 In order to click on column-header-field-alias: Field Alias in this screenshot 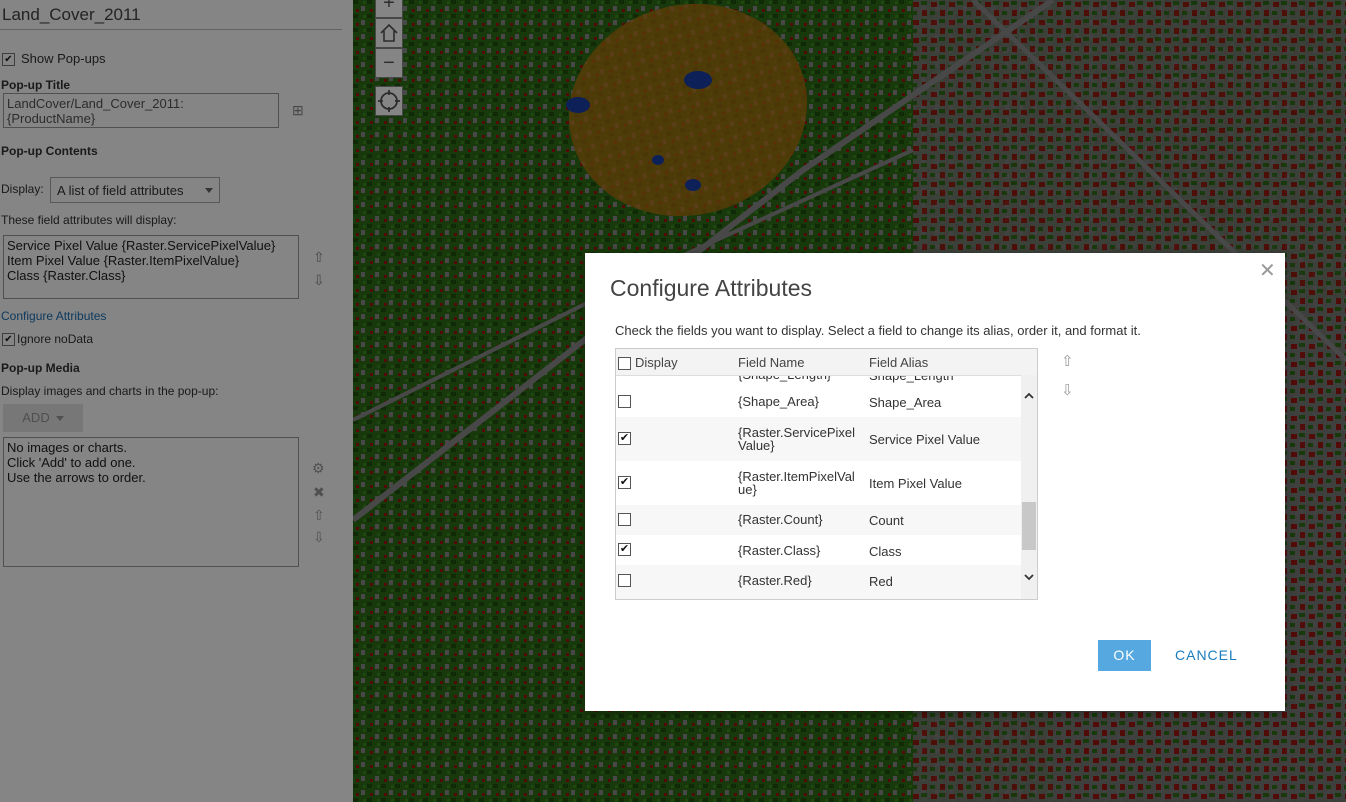, I will do `click(898, 362)`.